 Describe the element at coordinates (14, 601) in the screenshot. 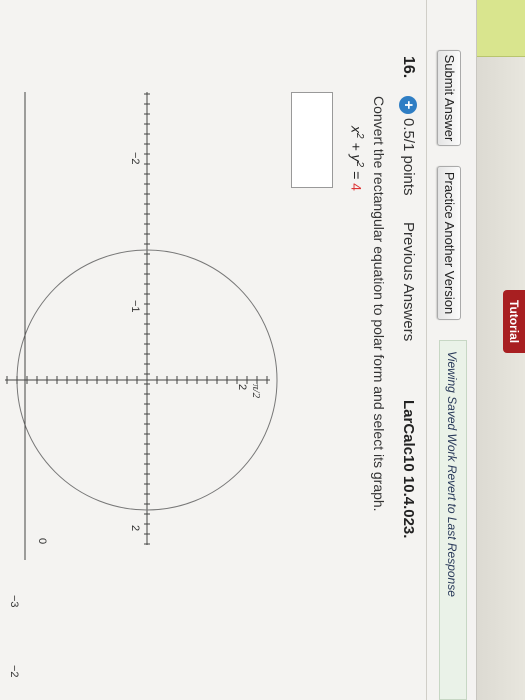

I see `tick-label-minus-3: −3` at that location.